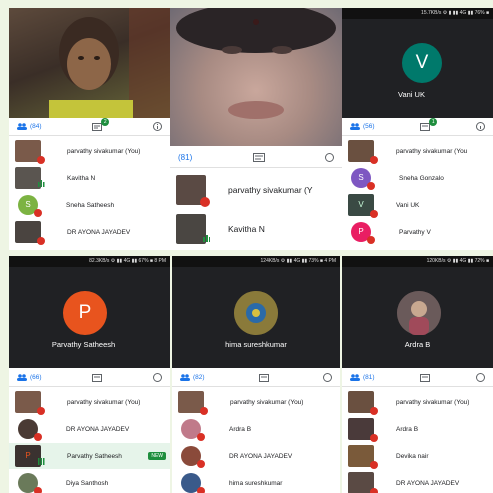 Image resolution: width=493 pixels, height=493 pixels. Describe the element at coordinates (429, 124) in the screenshot. I see `tab-chat: 1` at that location.